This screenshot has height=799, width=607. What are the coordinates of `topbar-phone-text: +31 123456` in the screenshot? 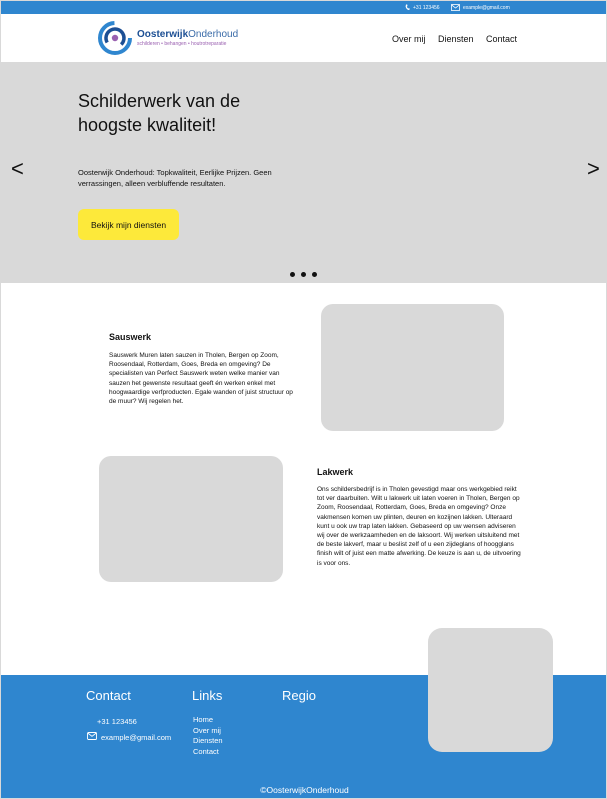 It's located at (426, 7).